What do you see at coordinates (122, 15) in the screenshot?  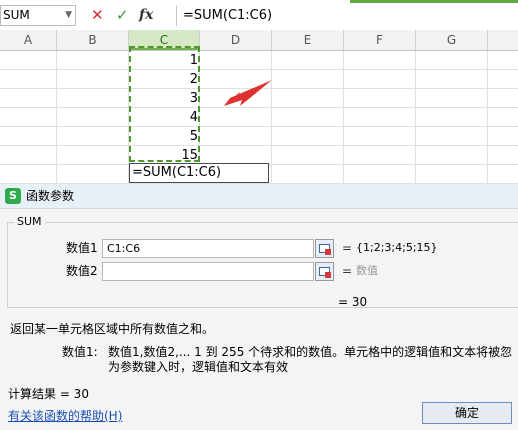 I see `enter-icon: ✓` at bounding box center [122, 15].